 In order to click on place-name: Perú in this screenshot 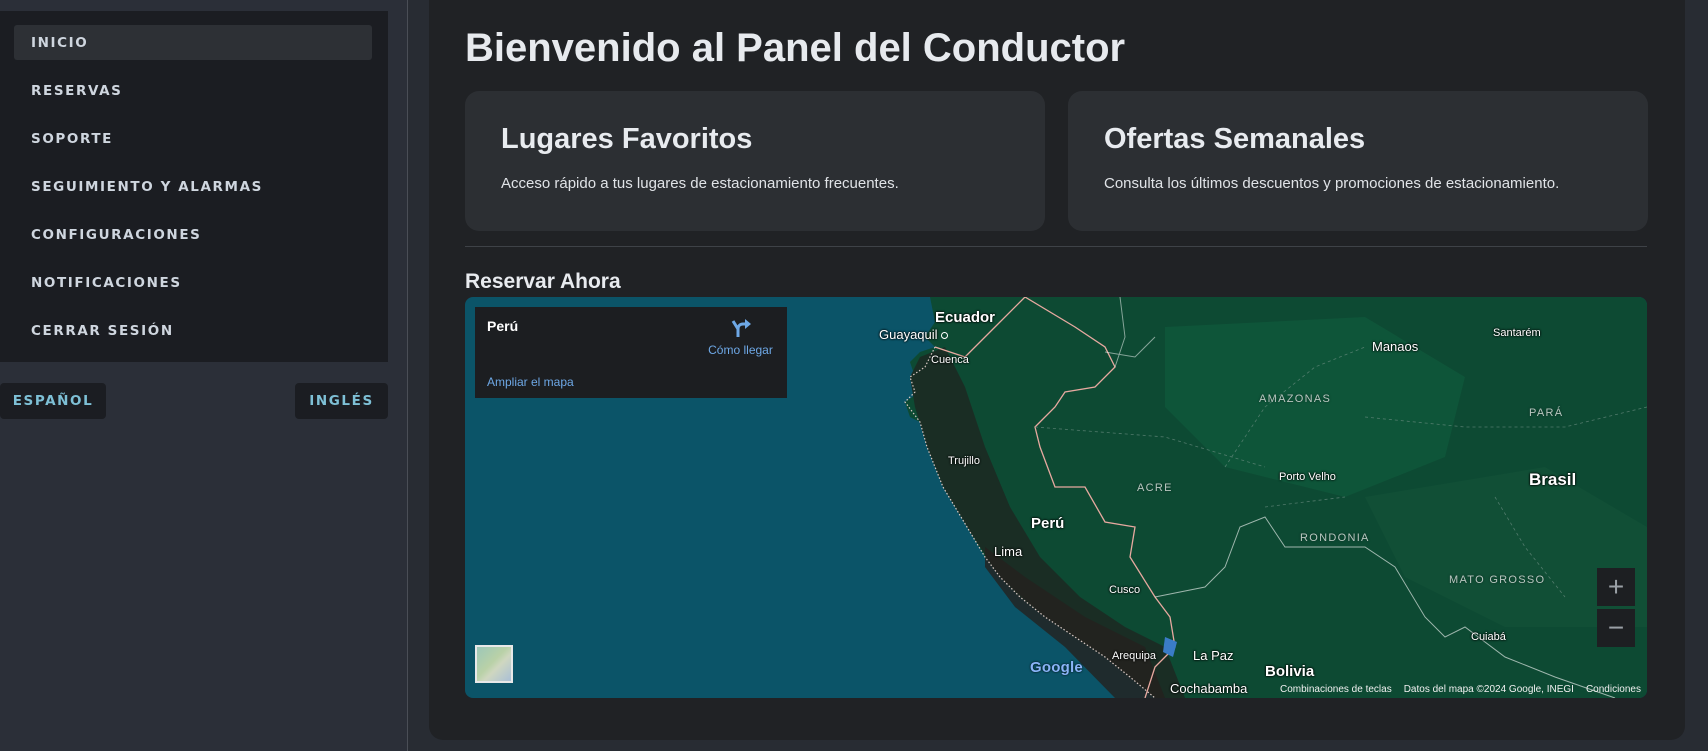, I will do `click(503, 326)`.